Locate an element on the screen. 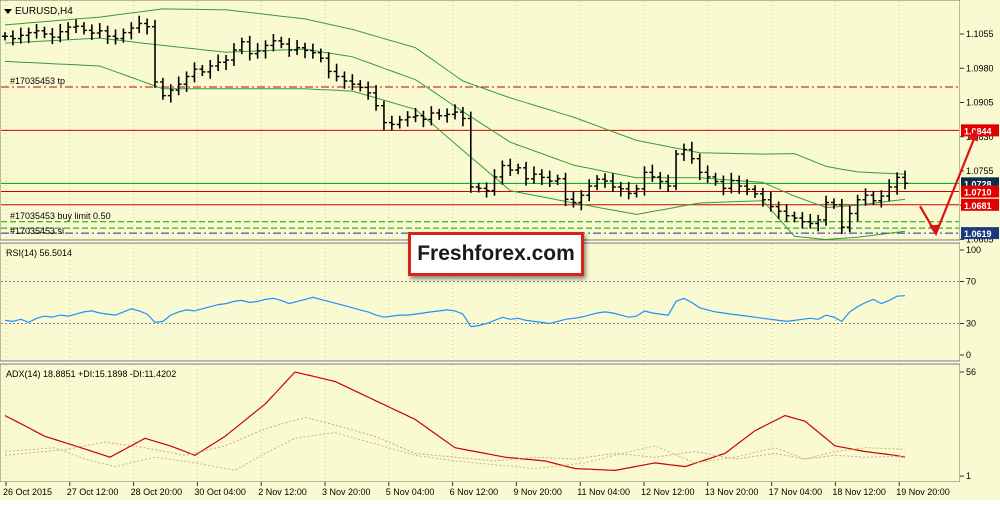  time-label: 3 Nov 20:00 is located at coordinates (346, 492).